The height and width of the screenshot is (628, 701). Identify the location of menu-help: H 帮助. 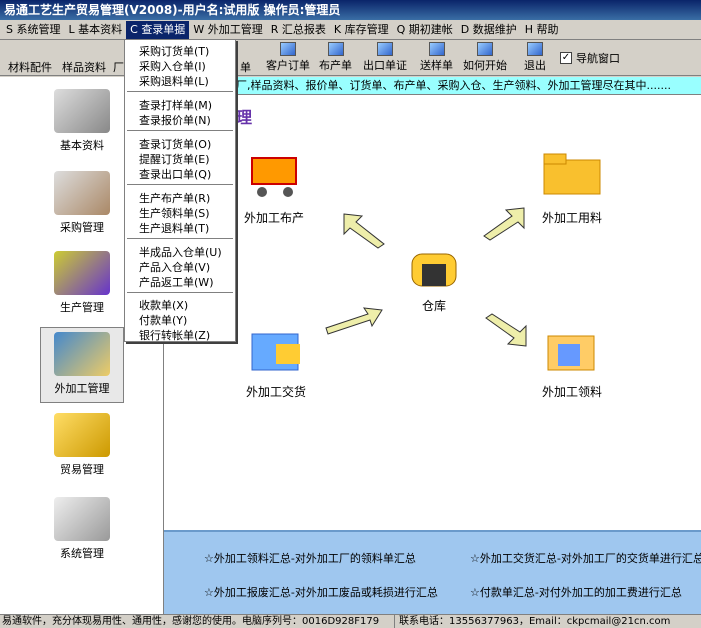
(542, 30).